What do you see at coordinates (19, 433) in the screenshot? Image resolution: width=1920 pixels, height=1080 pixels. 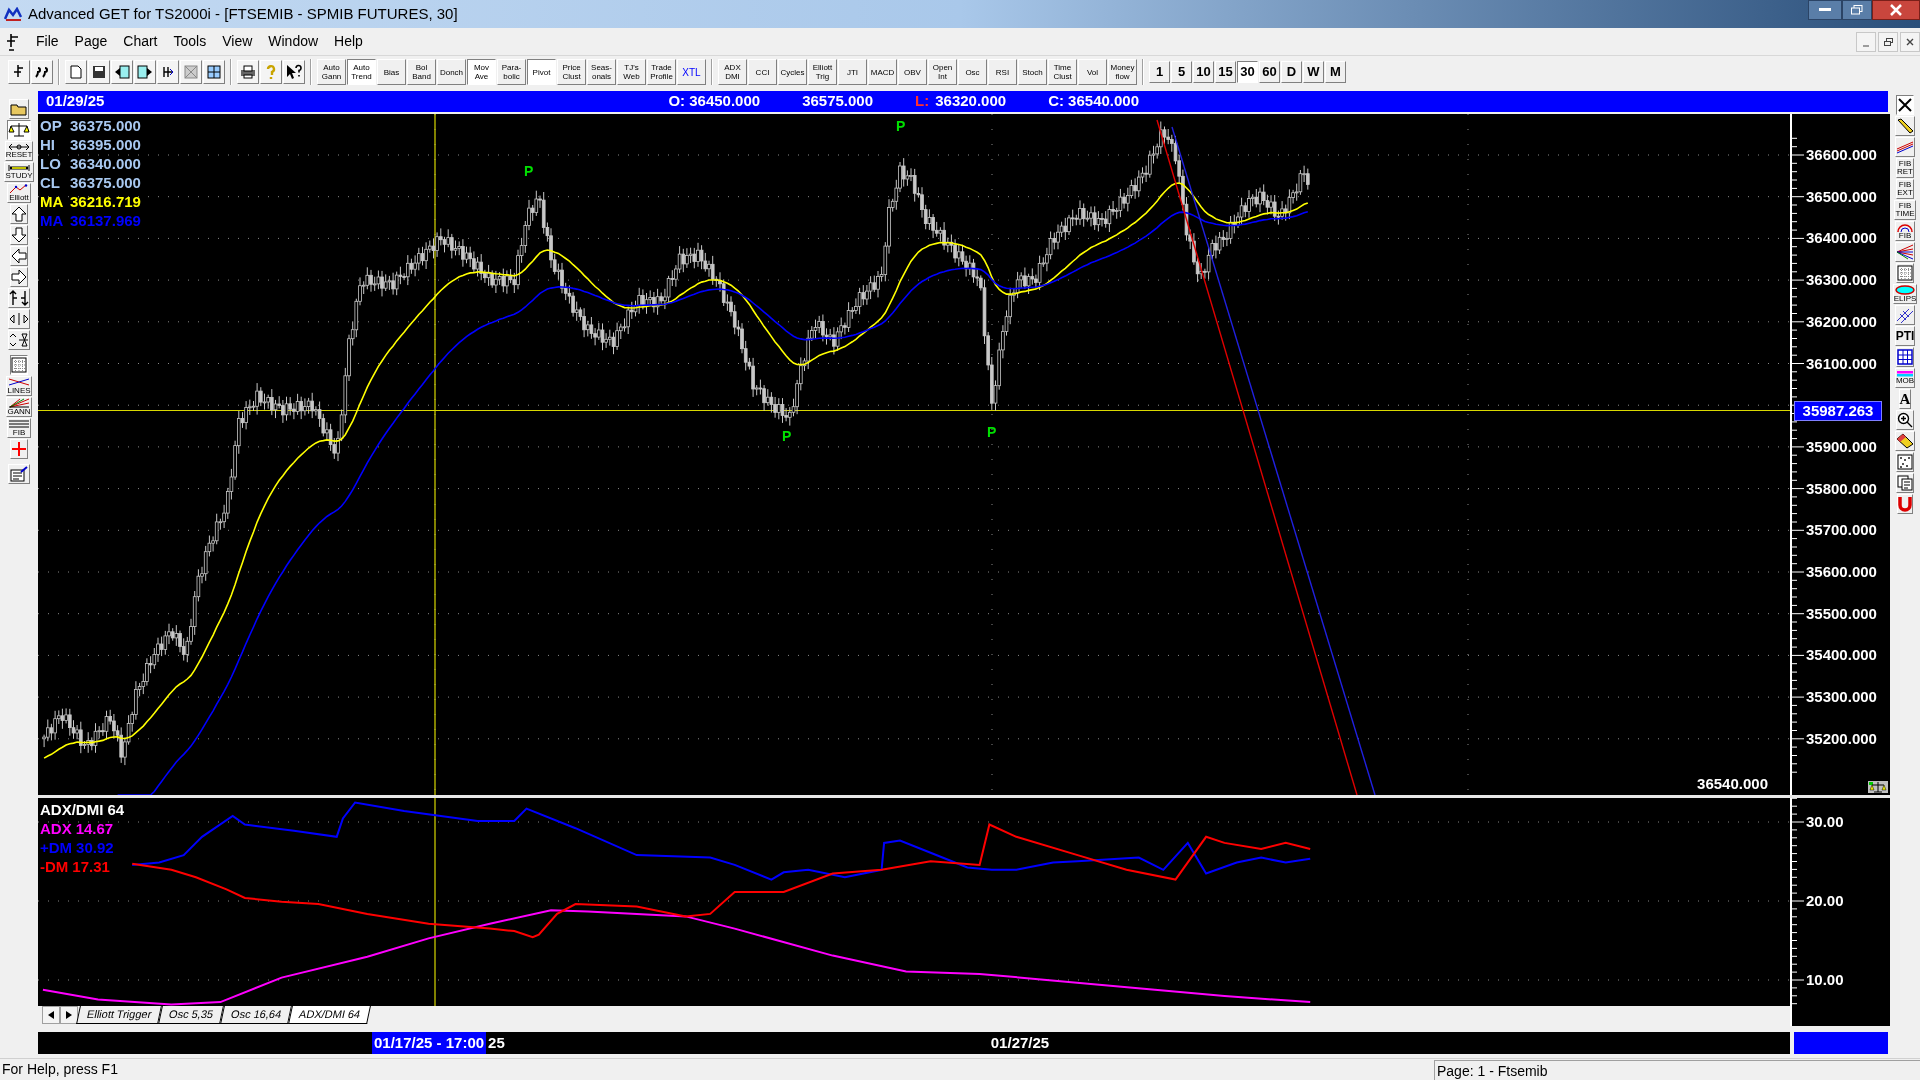 I see `tool-label: FIB` at bounding box center [19, 433].